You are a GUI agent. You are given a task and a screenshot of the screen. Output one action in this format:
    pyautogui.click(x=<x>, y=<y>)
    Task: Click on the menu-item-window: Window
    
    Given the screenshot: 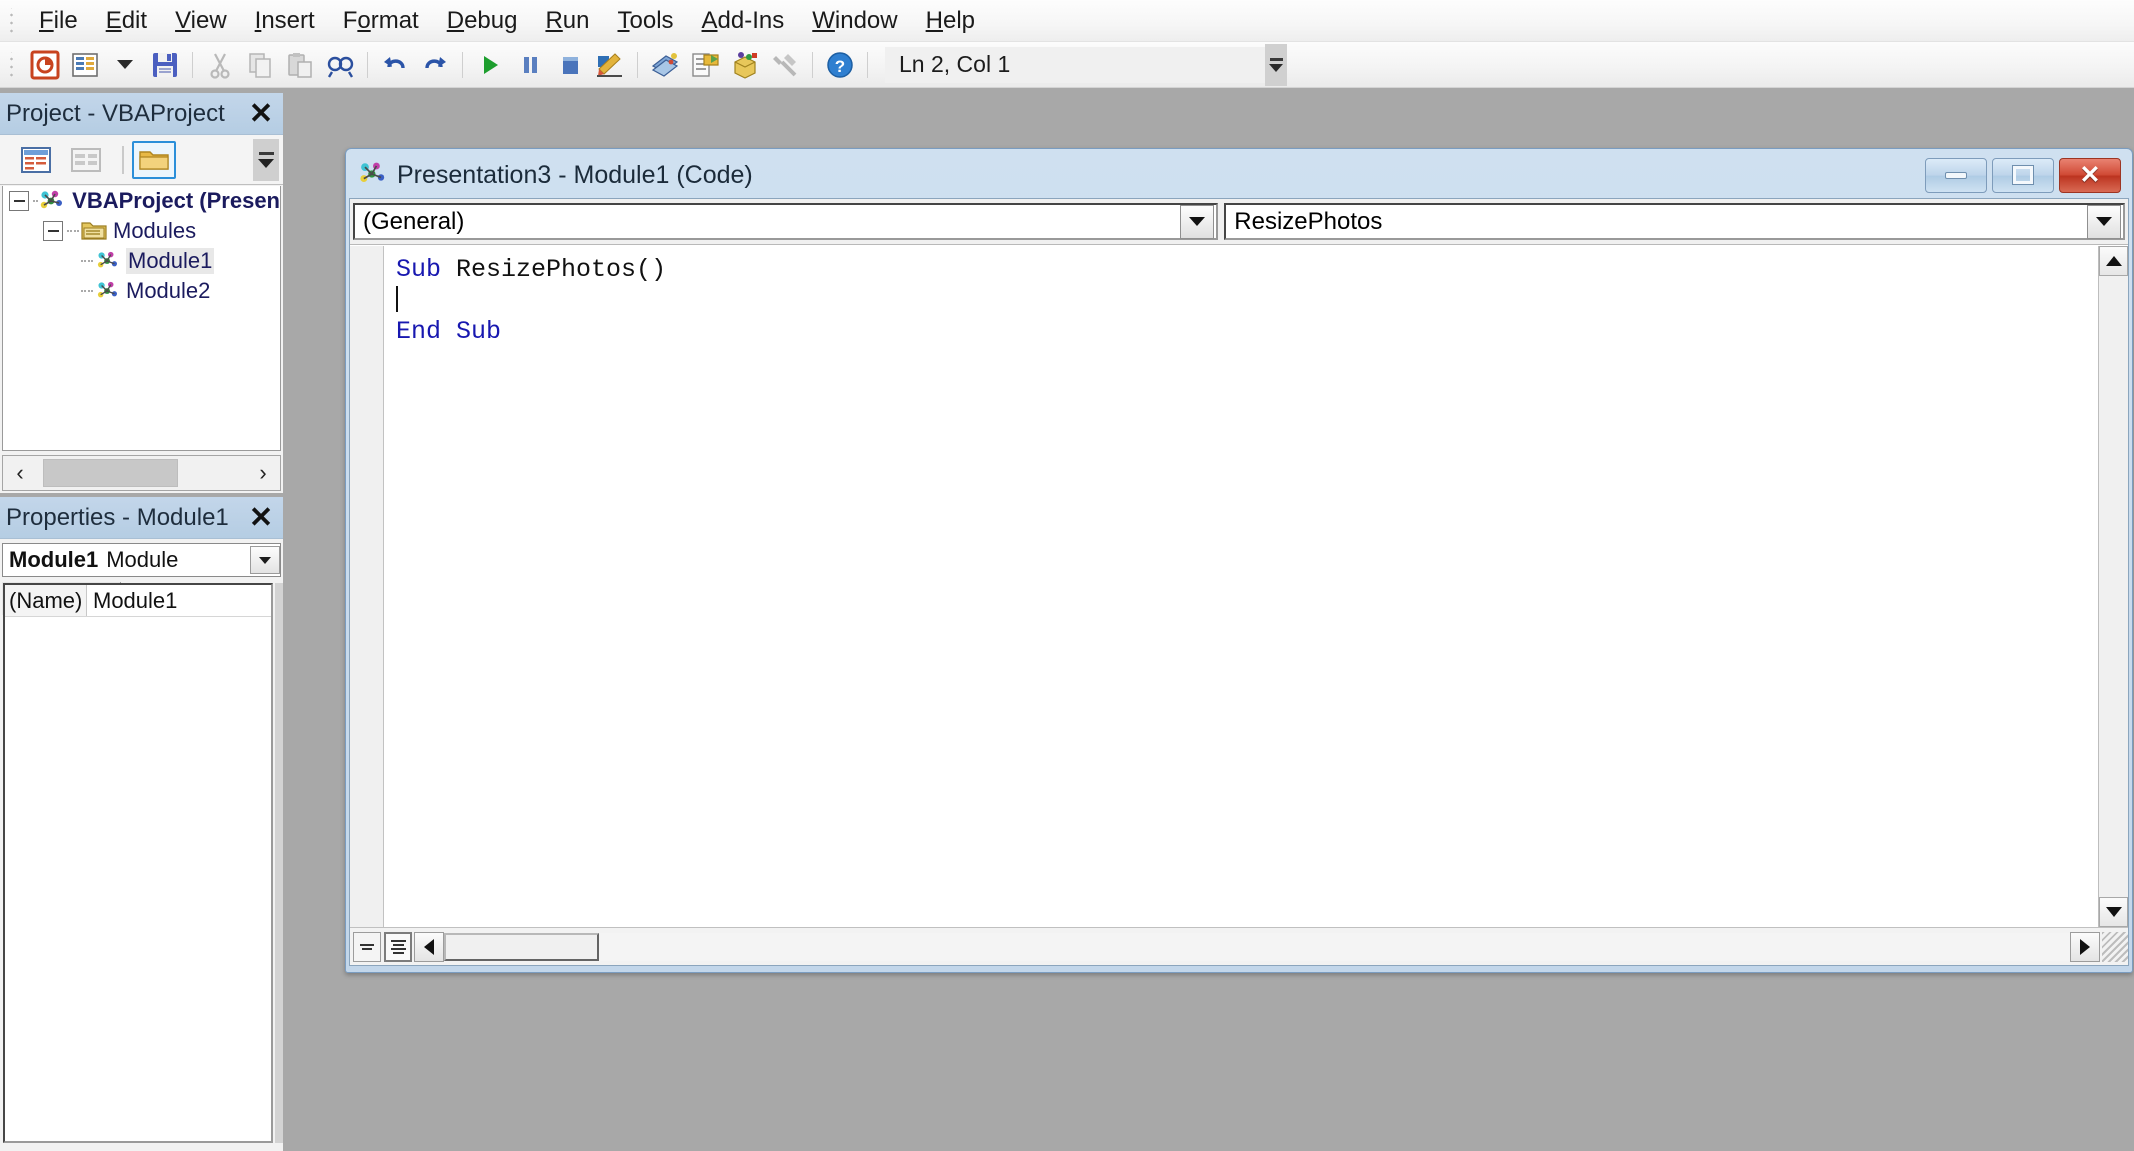 What is the action you would take?
    pyautogui.click(x=854, y=21)
    